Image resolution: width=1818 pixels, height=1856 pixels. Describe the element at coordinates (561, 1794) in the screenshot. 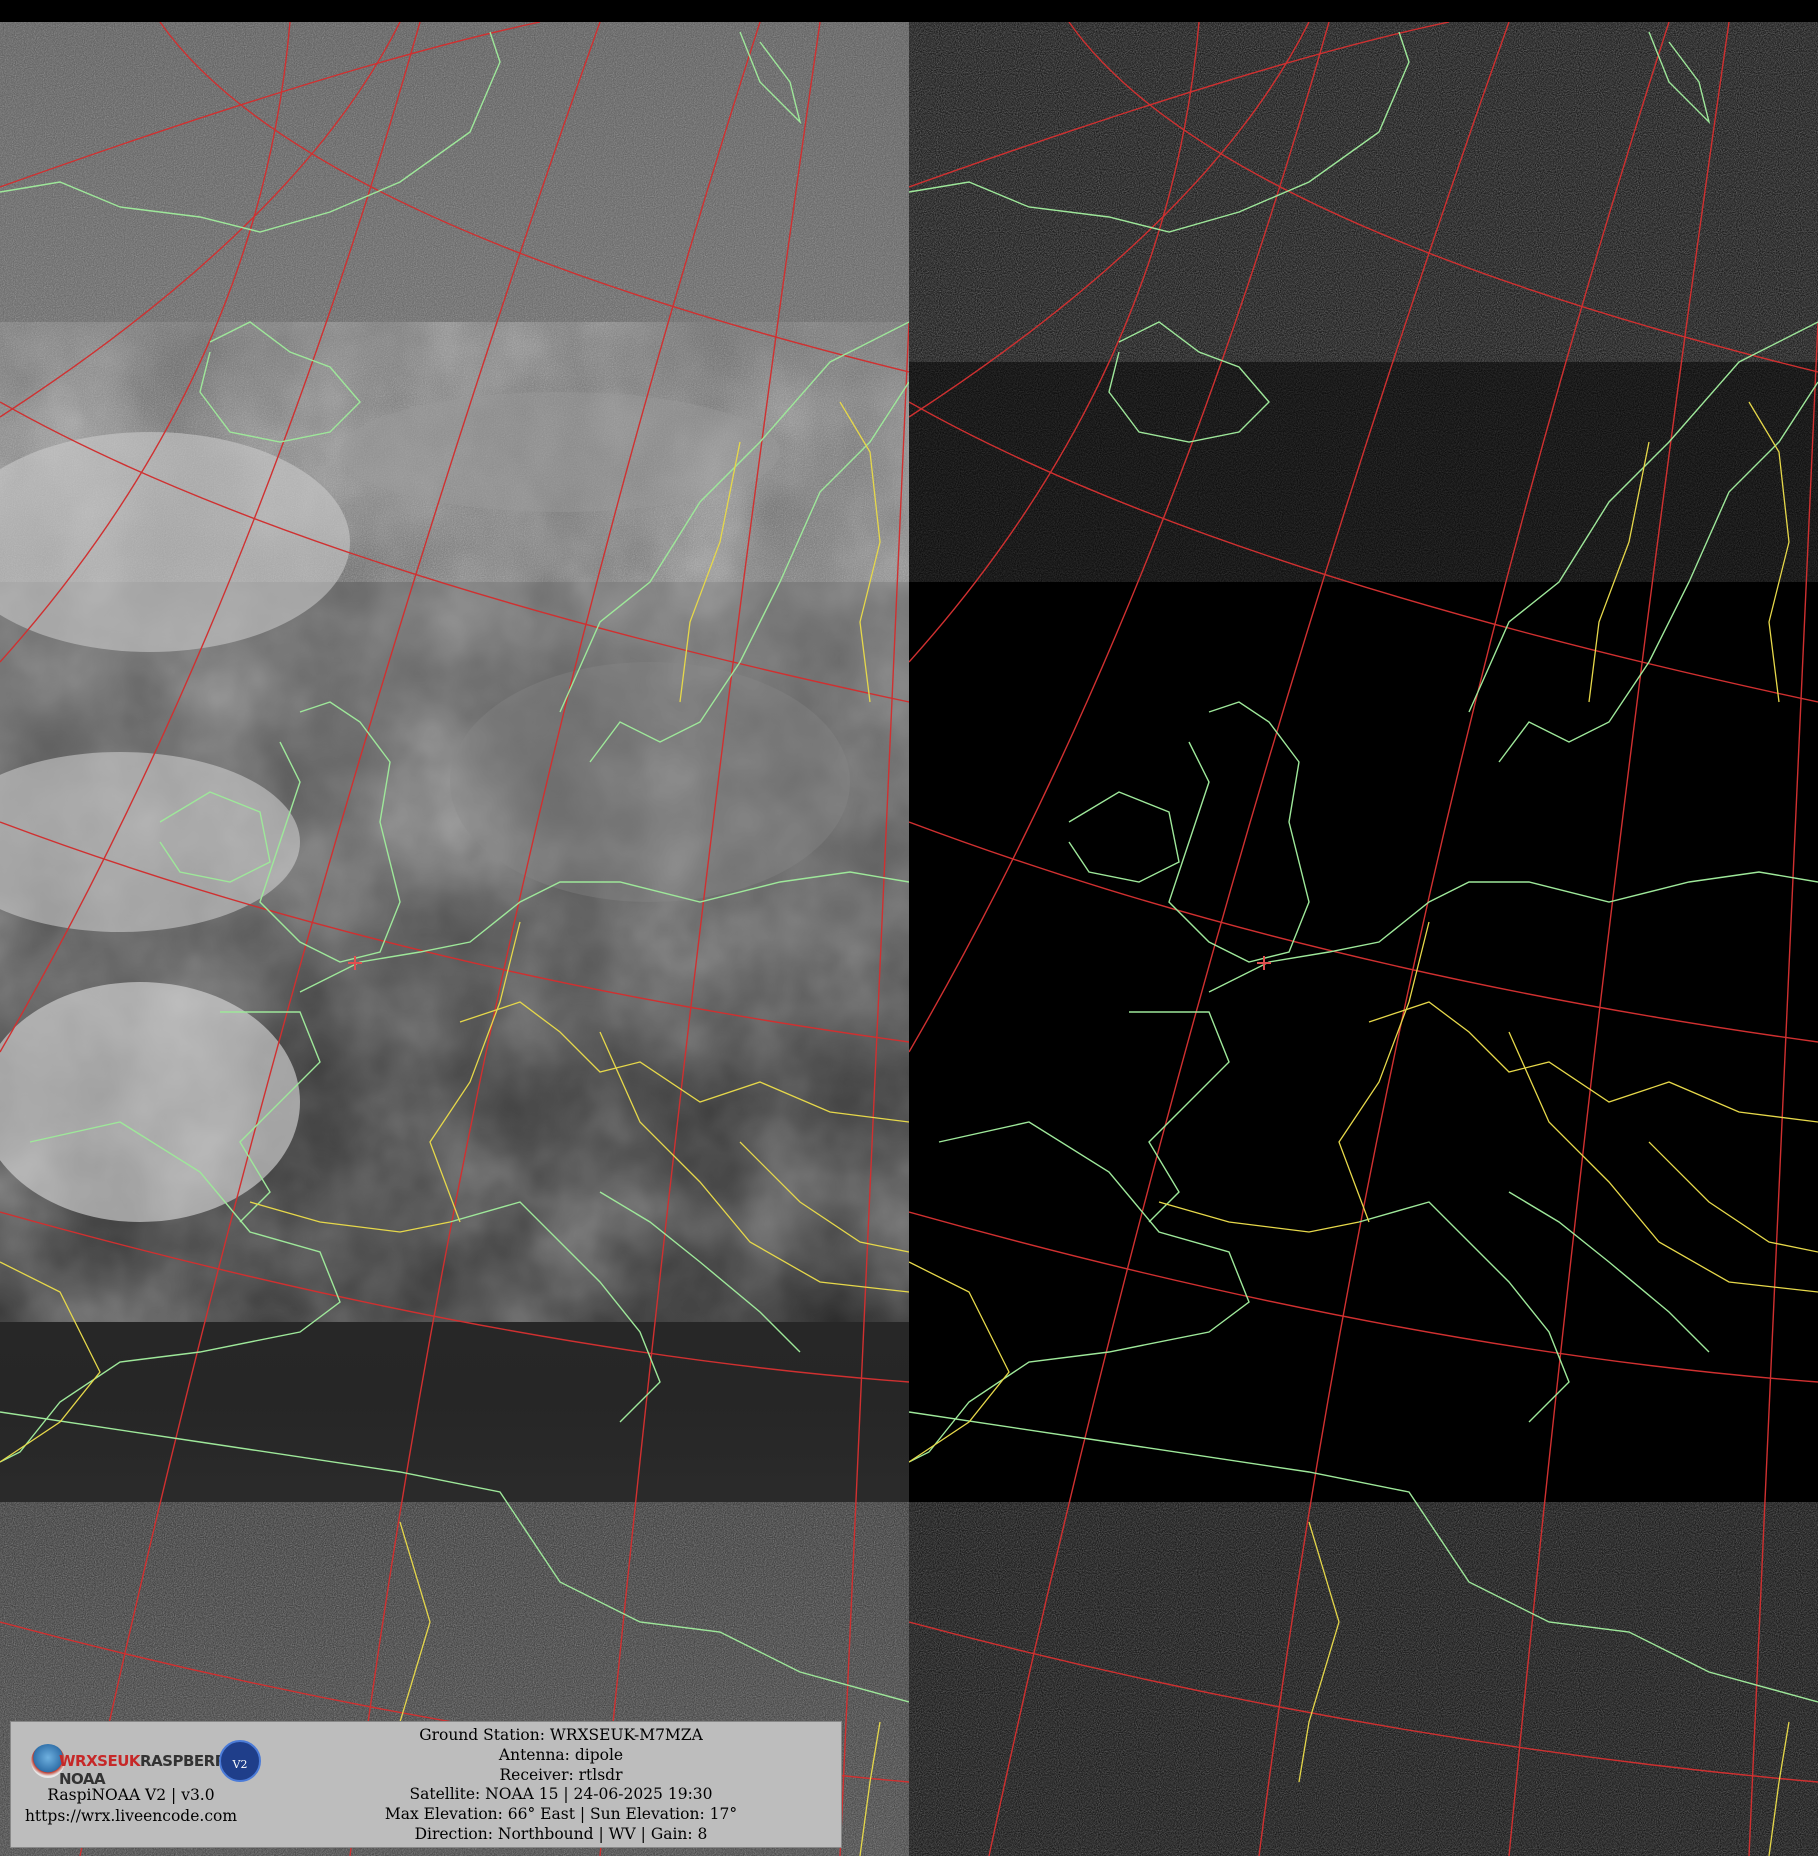

I see `satellite-pass: Satellite: NOAA 15 | 24-06-2025 19:30` at that location.